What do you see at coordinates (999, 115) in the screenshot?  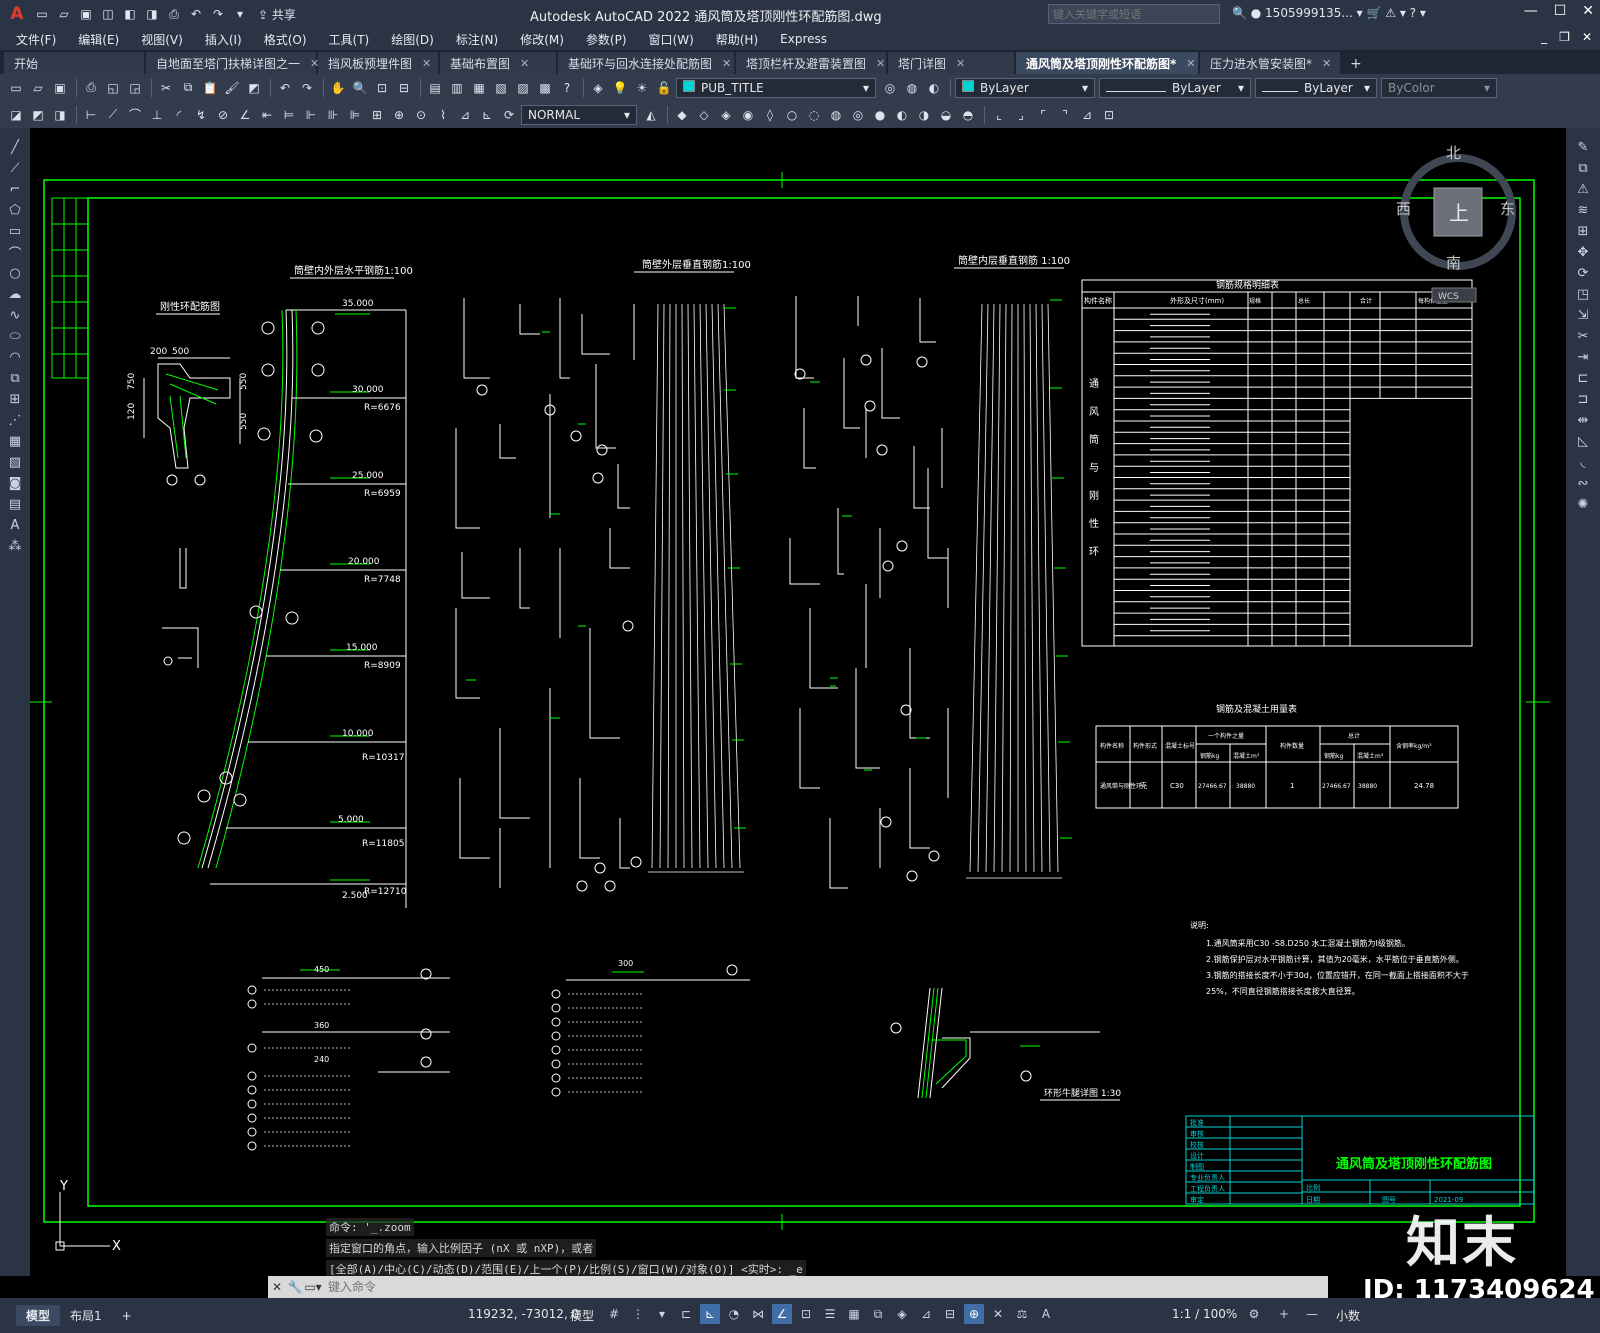 I see `ucs-icon: ⌞` at bounding box center [999, 115].